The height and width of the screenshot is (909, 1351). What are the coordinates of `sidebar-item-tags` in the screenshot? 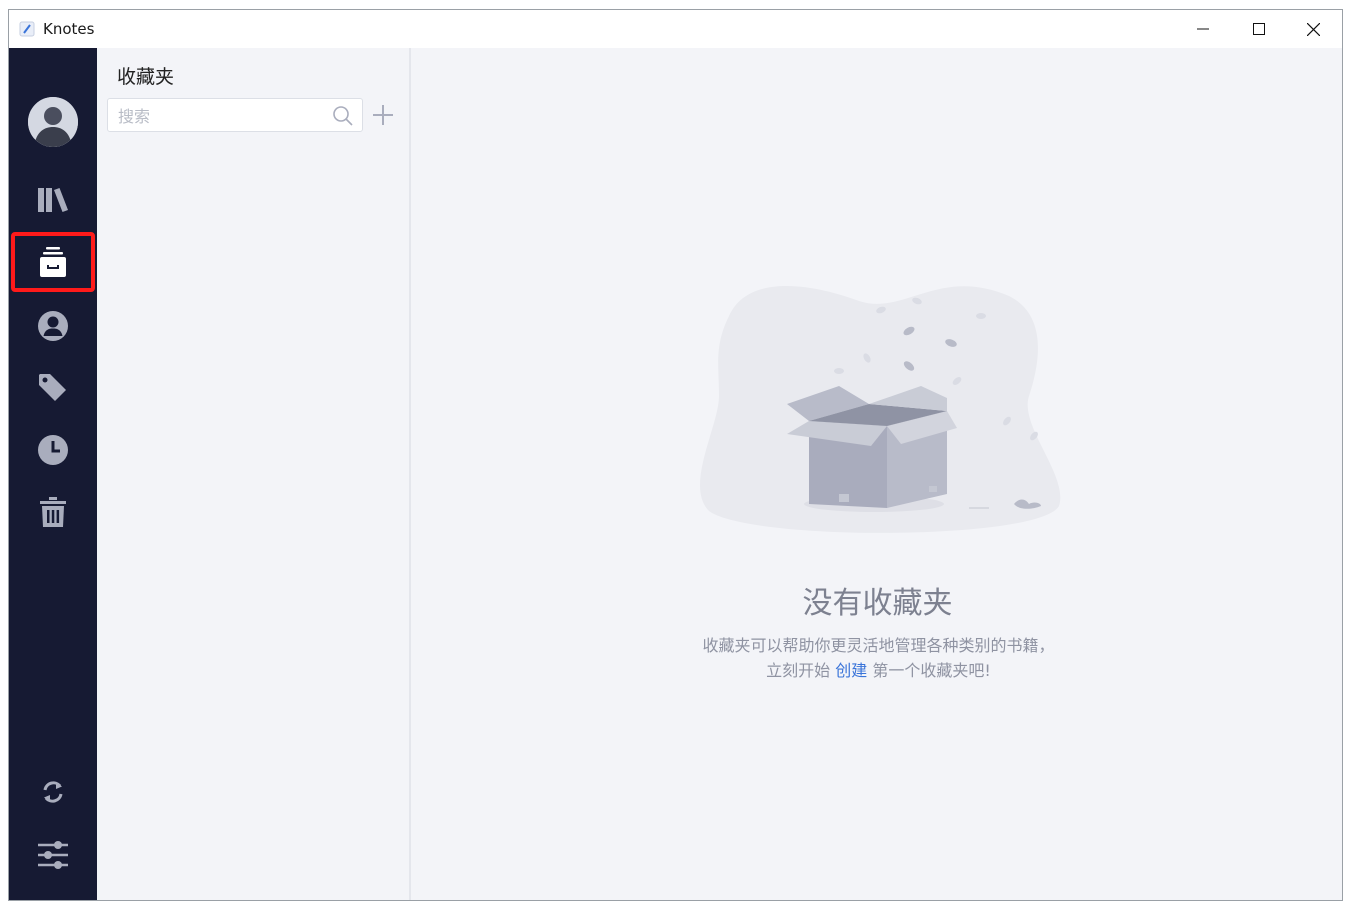 It's located at (53, 388).